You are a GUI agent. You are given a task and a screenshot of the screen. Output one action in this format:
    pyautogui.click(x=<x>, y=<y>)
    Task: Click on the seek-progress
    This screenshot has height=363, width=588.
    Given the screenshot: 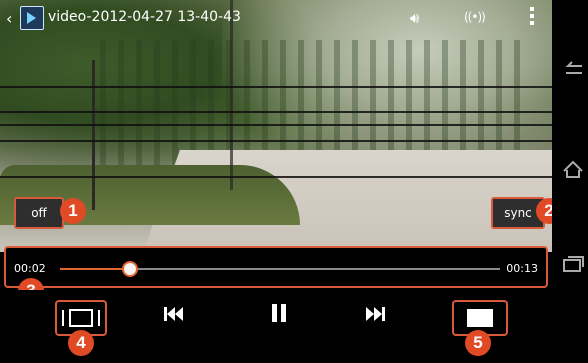 What is the action you would take?
    pyautogui.click(x=95, y=269)
    